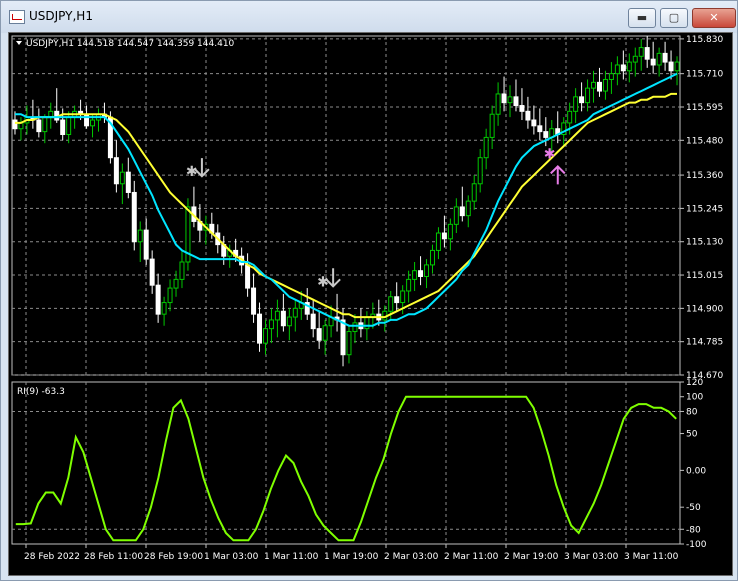  I want to click on price-y-tick-label: 114.900, so click(704, 309).